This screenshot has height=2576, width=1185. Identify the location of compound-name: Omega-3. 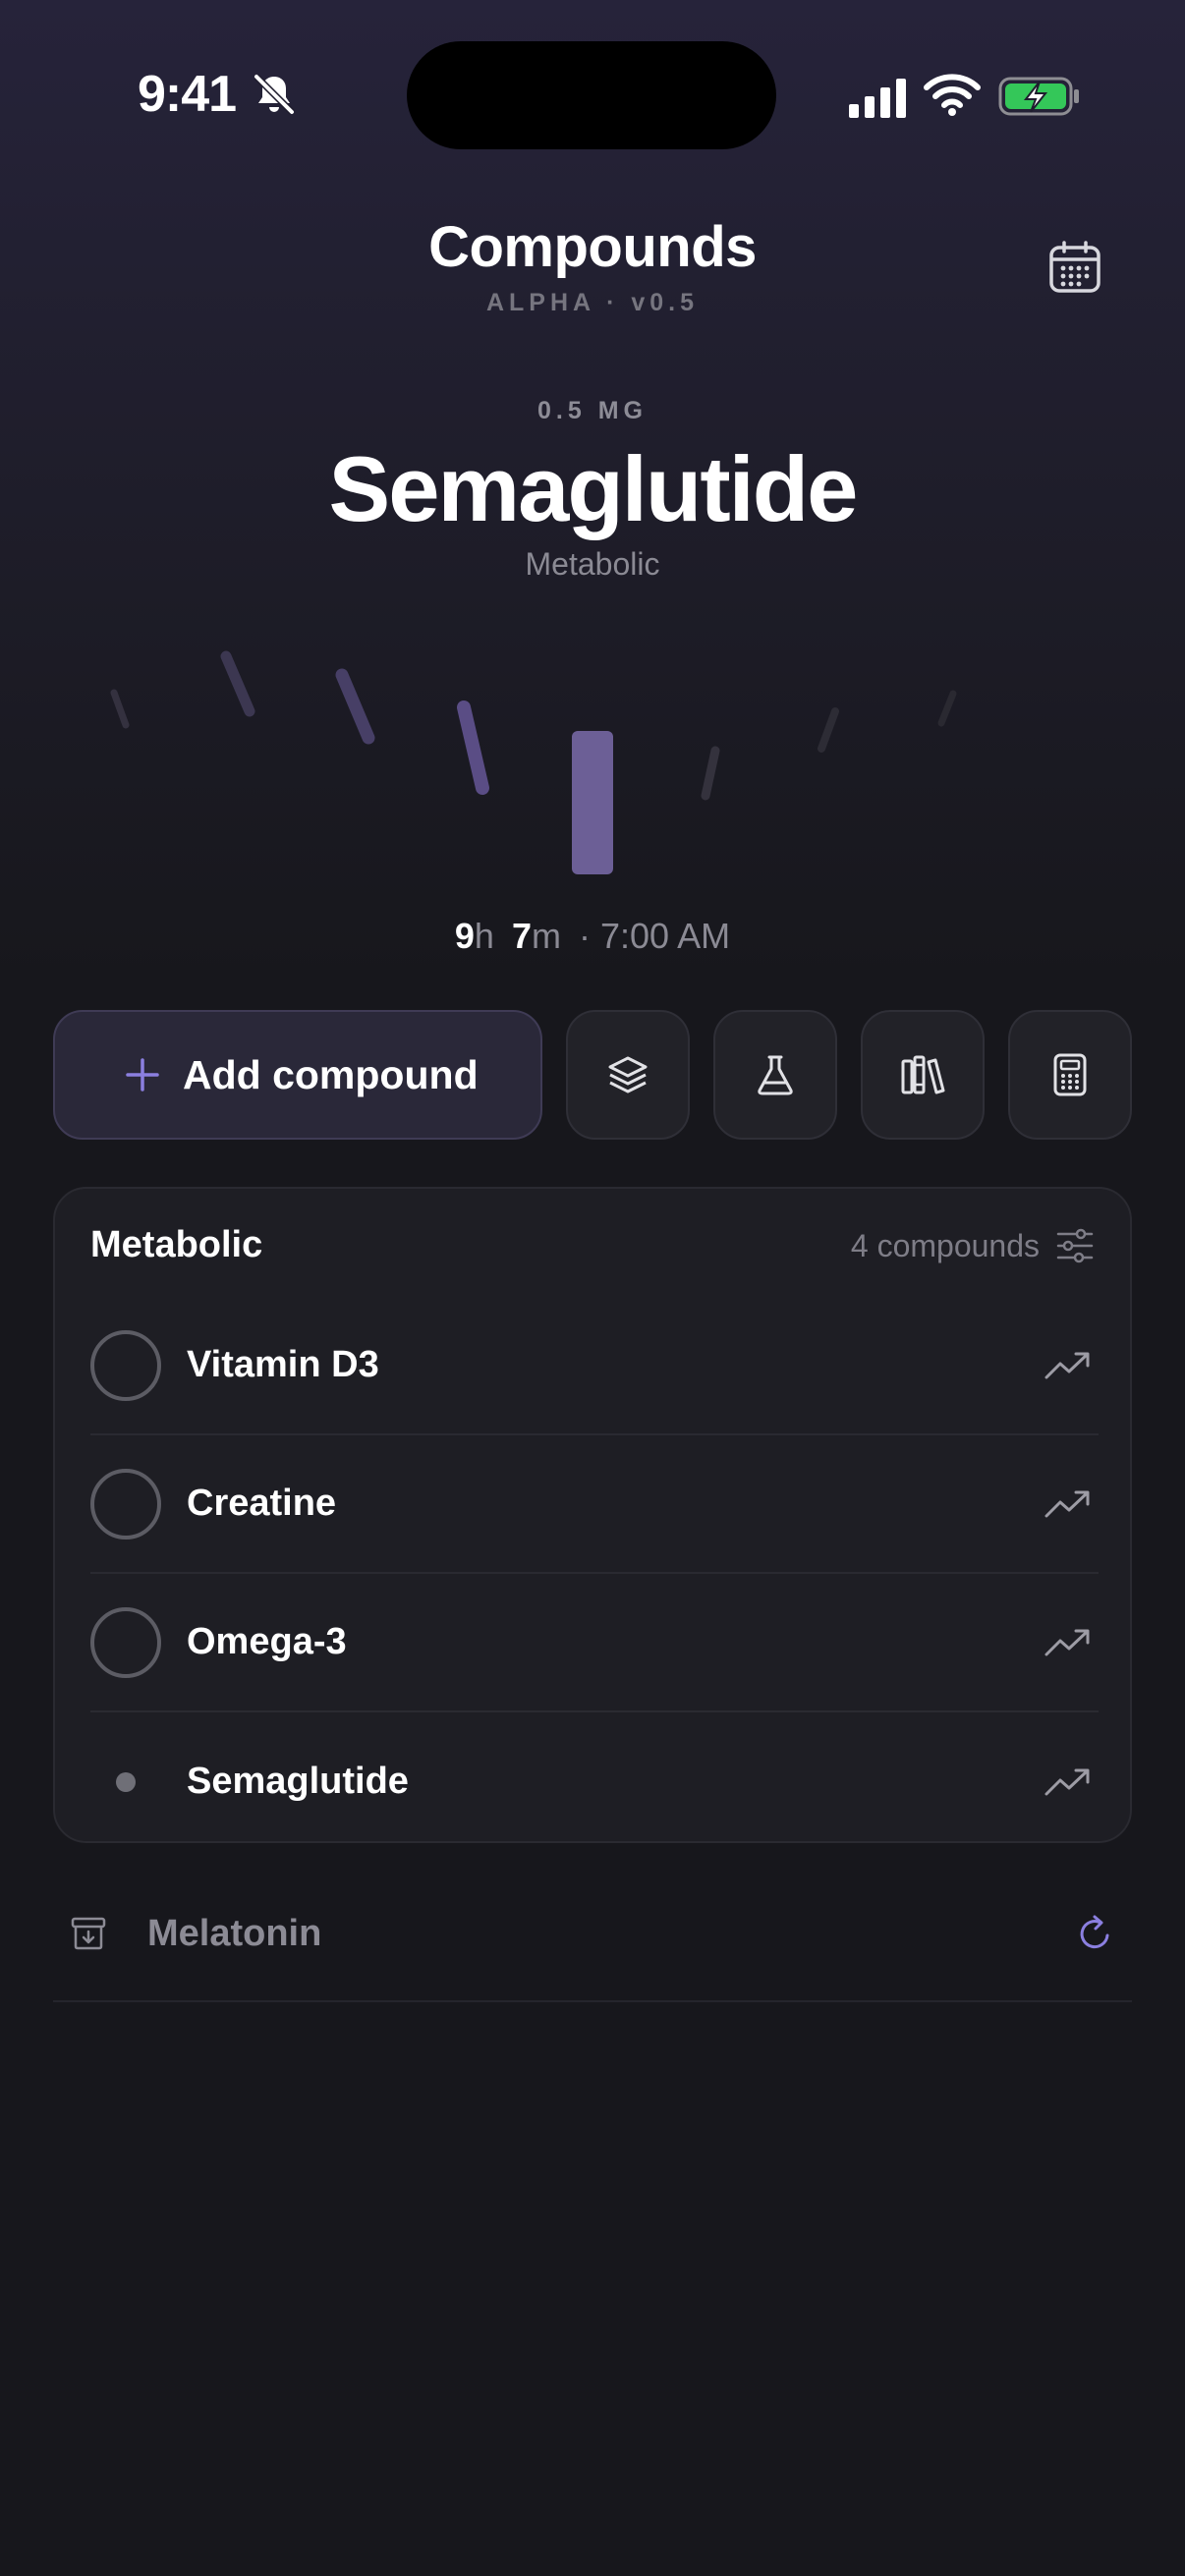
(267, 1641).